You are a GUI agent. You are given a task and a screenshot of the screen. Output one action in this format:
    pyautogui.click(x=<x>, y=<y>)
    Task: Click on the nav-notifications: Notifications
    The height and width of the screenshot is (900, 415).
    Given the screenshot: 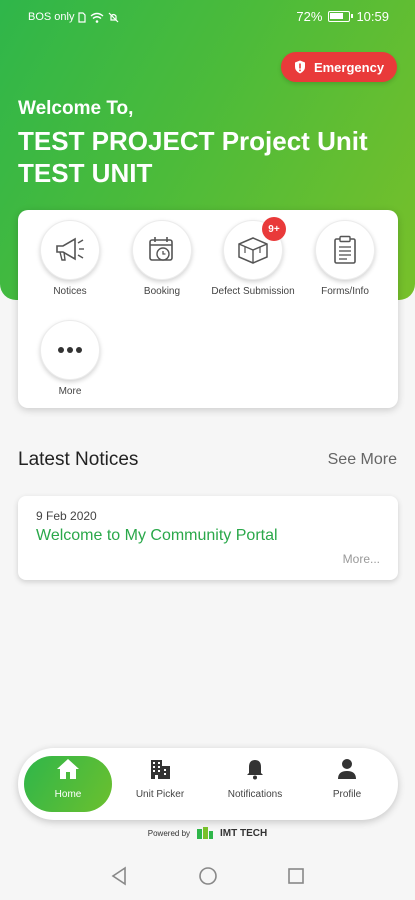 What is the action you would take?
    pyautogui.click(x=255, y=779)
    